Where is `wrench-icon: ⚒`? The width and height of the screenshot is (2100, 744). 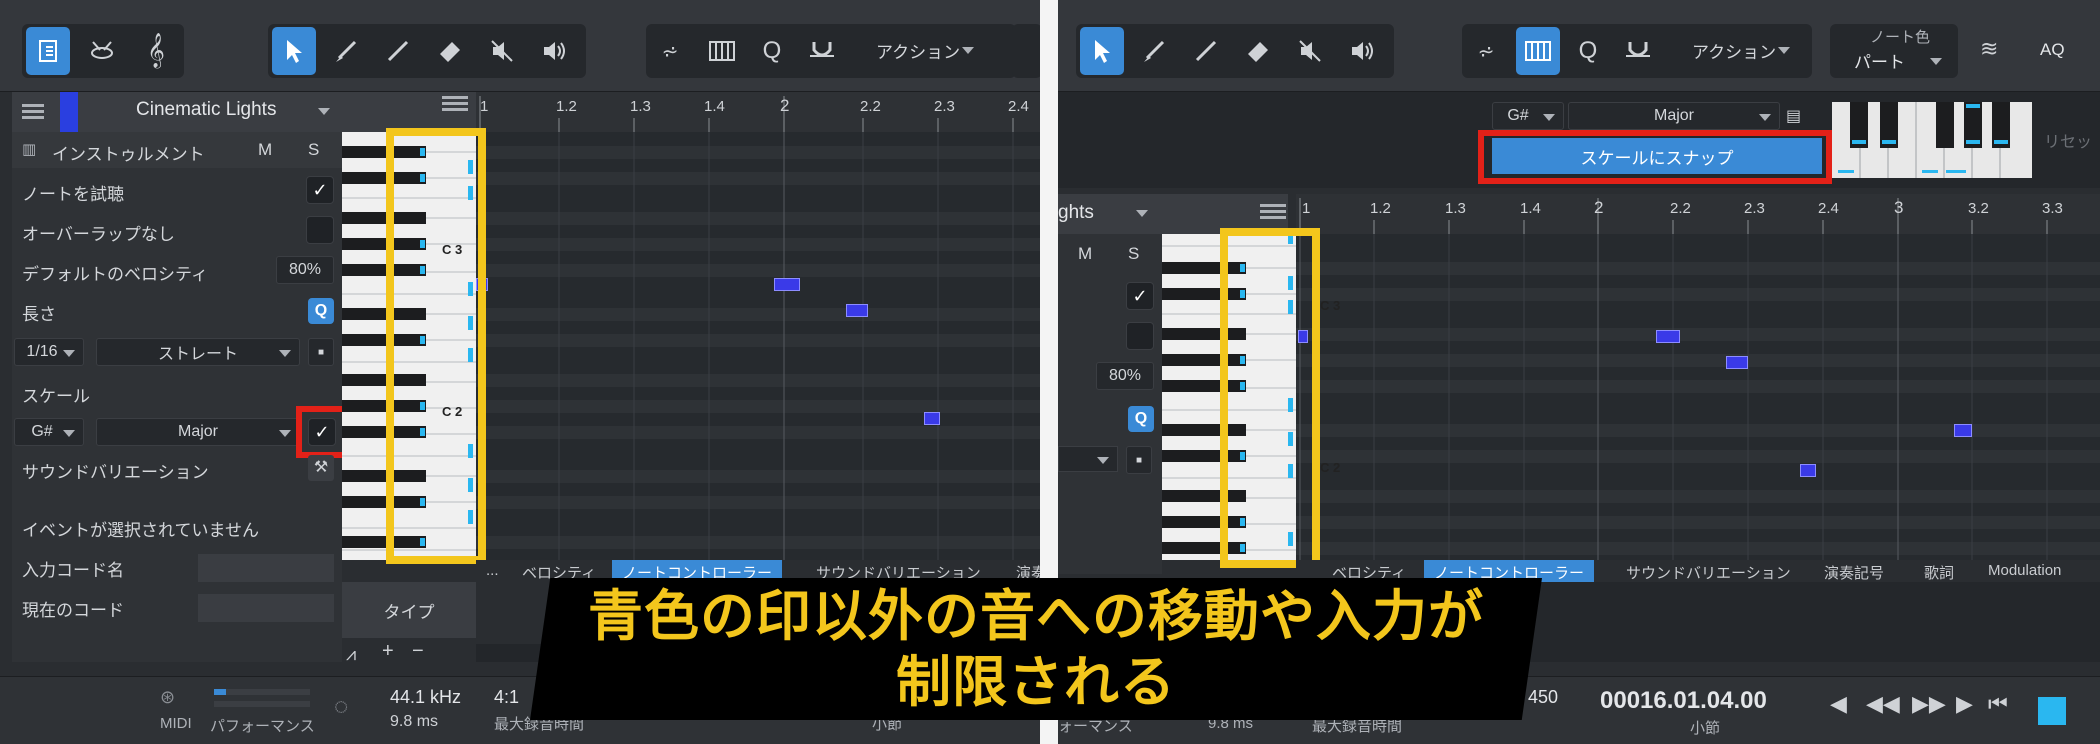
wrench-icon: ⚒ is located at coordinates (321, 468).